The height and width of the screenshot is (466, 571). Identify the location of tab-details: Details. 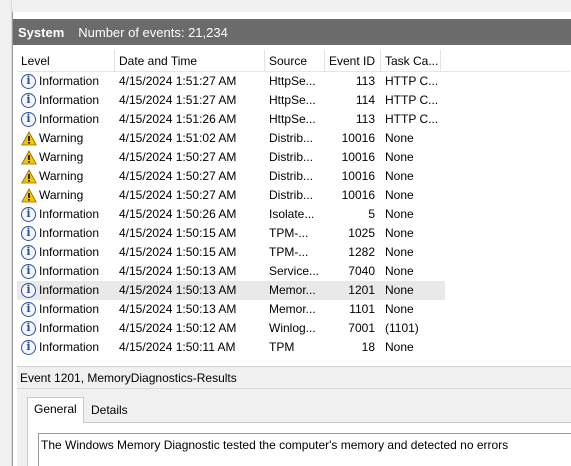
(109, 411).